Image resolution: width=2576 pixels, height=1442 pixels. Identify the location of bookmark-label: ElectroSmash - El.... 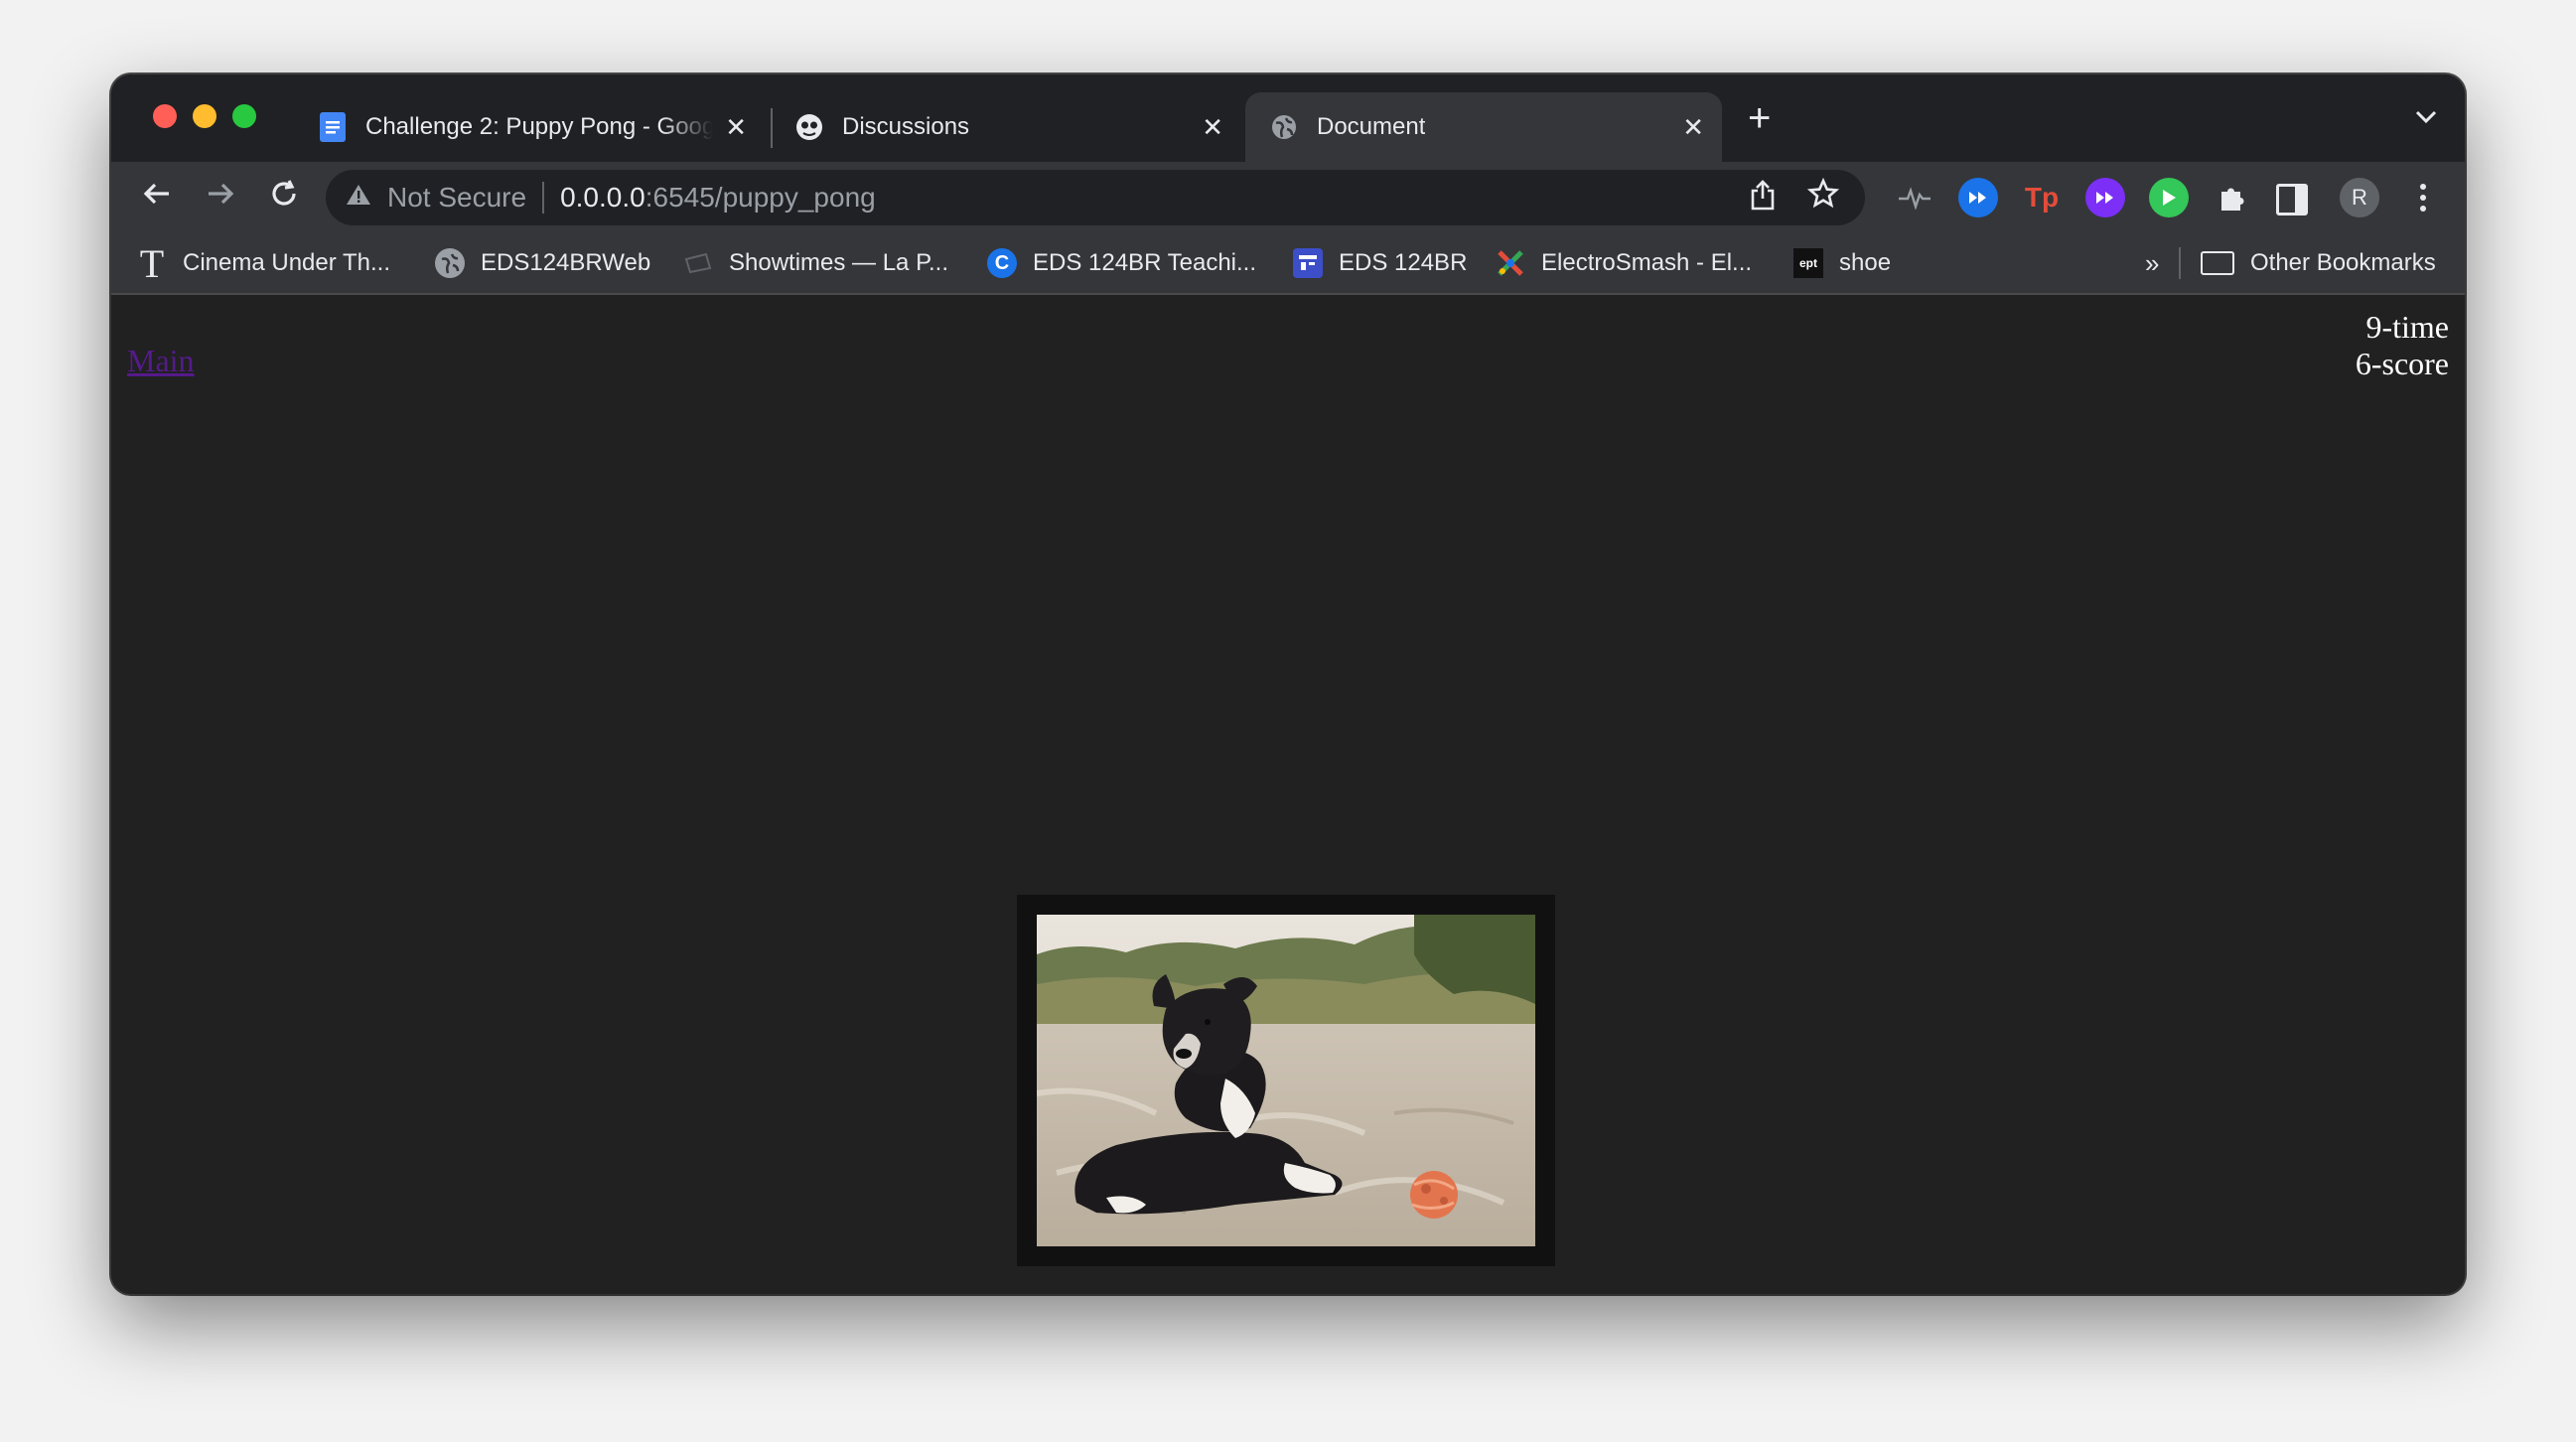
(1647, 262).